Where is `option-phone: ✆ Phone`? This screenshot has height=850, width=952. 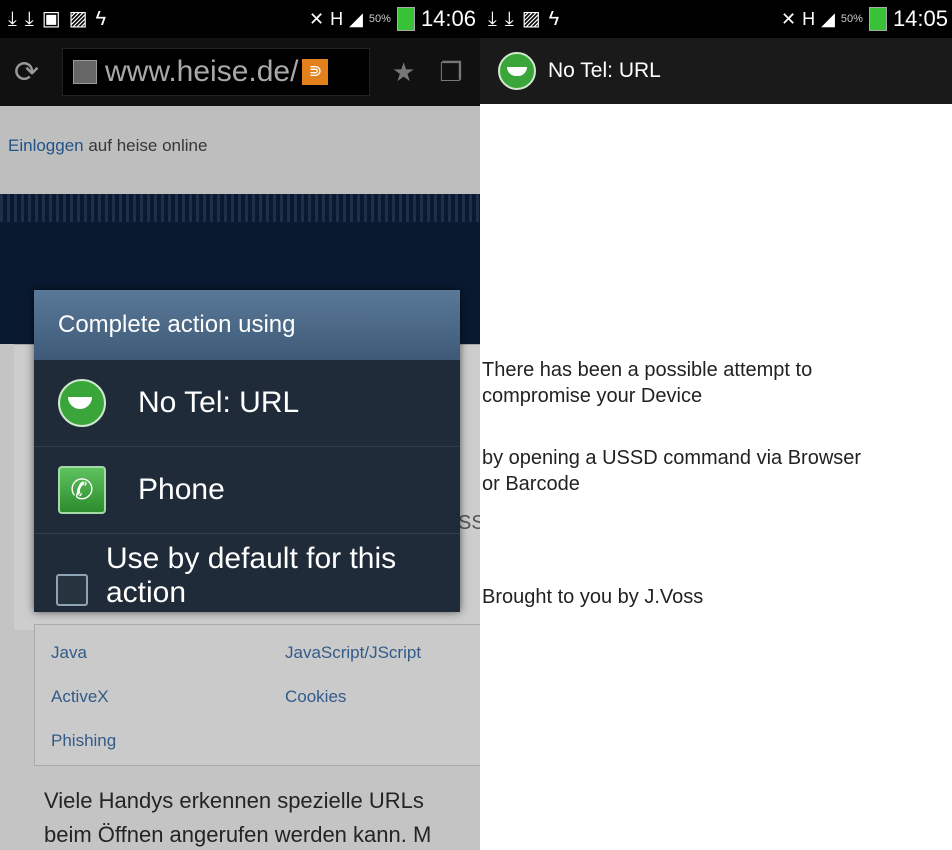 option-phone: ✆ Phone is located at coordinates (247, 490).